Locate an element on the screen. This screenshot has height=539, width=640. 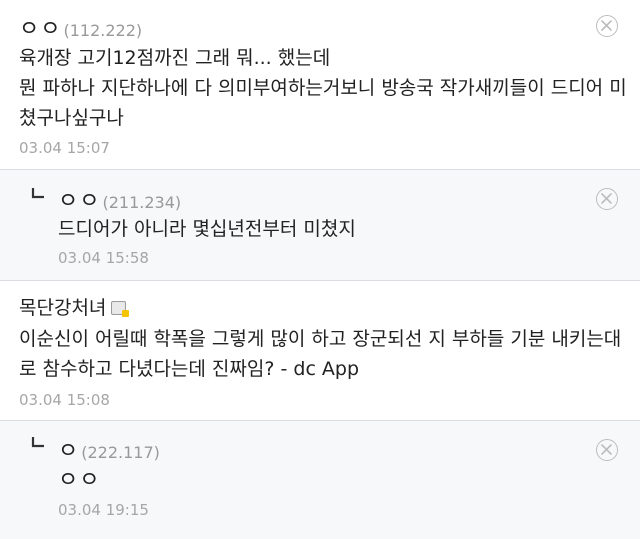
comment-timestamp: 03.04 15:58 is located at coordinates (103, 258).